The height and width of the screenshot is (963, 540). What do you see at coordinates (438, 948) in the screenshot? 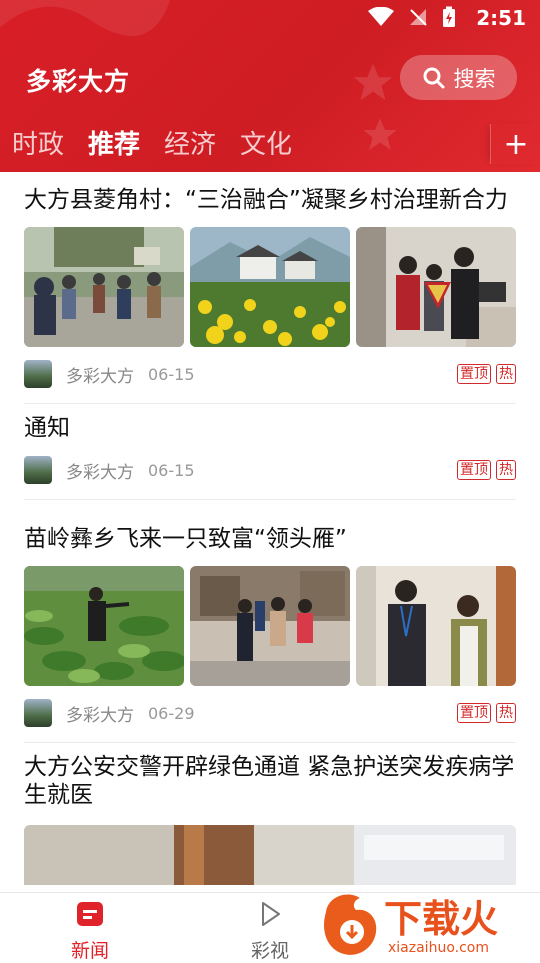
I see `svg-text: xiazaihuo.com` at bounding box center [438, 948].